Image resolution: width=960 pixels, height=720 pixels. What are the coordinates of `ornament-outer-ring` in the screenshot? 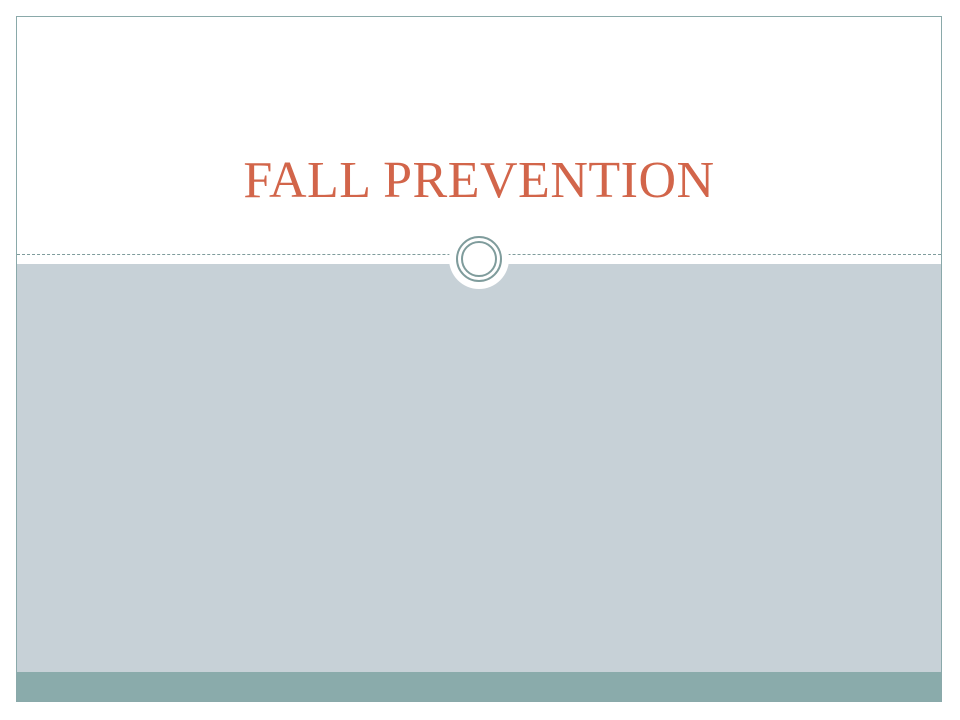 It's located at (479, 259).